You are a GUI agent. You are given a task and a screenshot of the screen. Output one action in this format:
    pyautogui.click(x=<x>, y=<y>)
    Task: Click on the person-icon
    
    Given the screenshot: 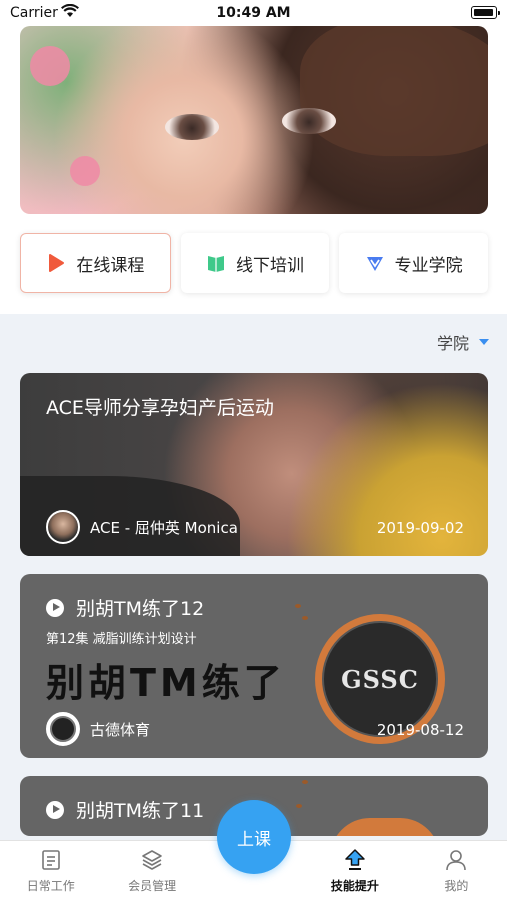 What is the action you would take?
    pyautogui.click(x=456, y=859)
    